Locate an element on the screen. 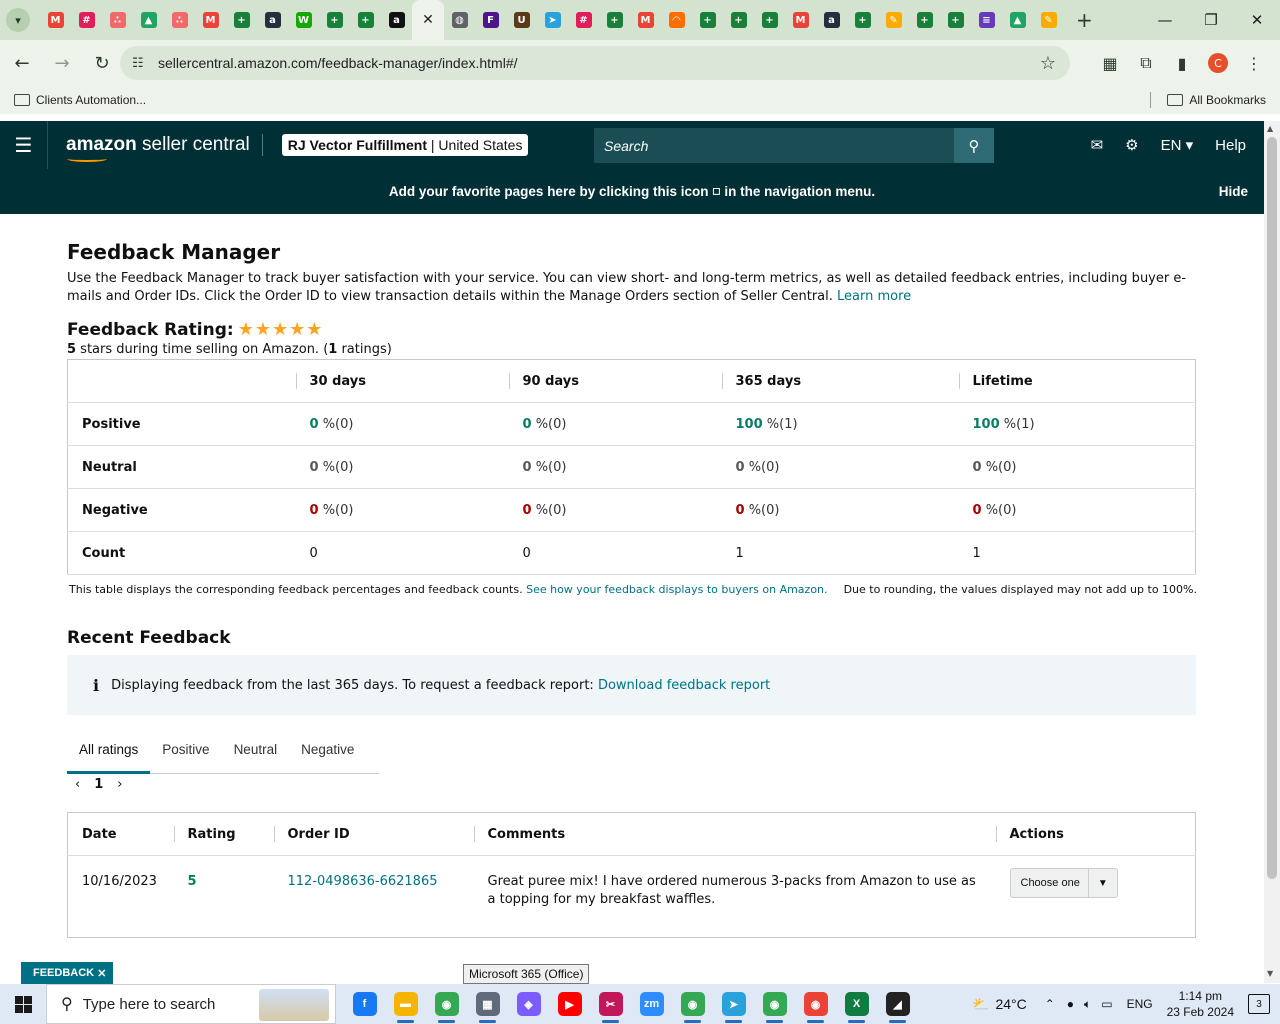  browser-tab: ≡ is located at coordinates (986, 20).